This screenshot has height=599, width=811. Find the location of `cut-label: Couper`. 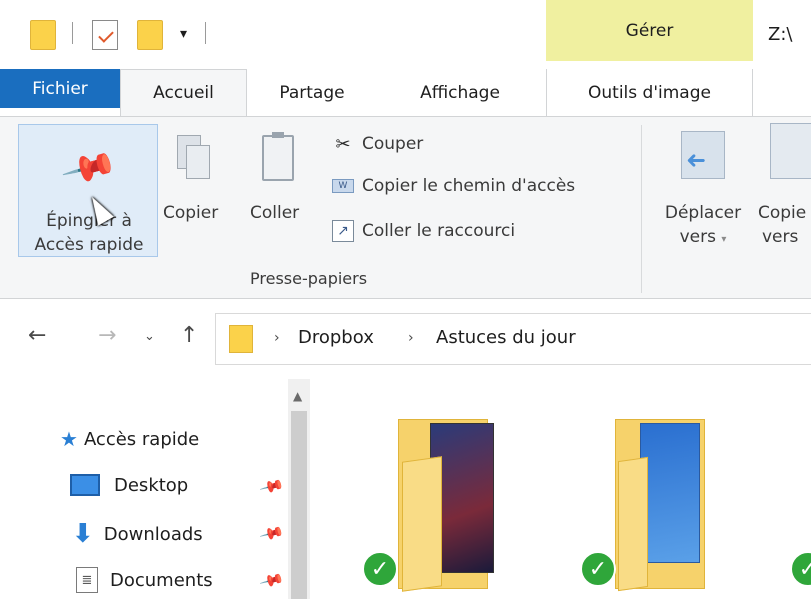

cut-label: Couper is located at coordinates (393, 144).